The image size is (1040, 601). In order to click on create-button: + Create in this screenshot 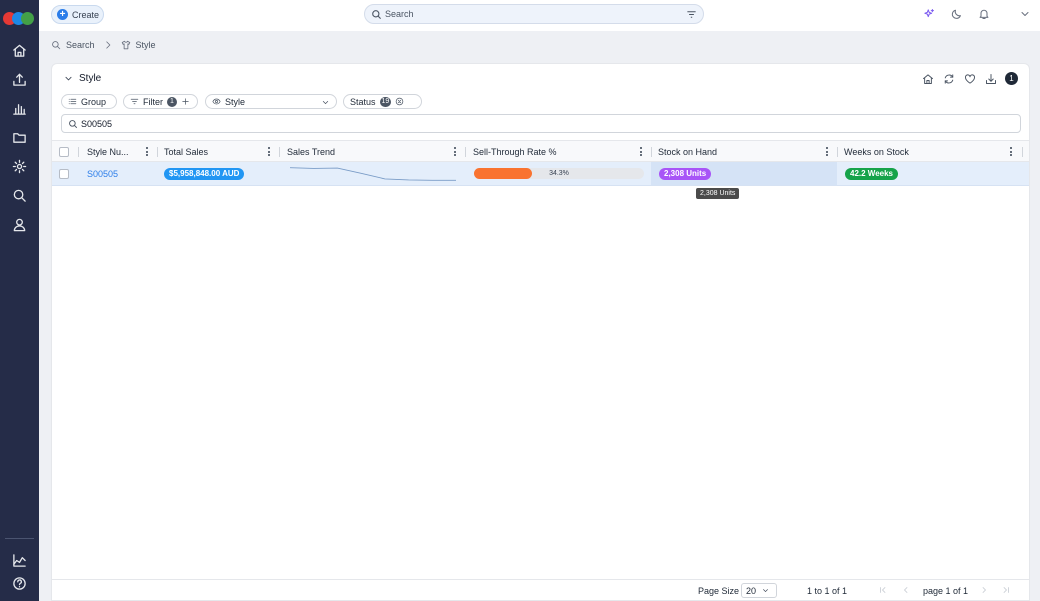, I will do `click(77, 14)`.